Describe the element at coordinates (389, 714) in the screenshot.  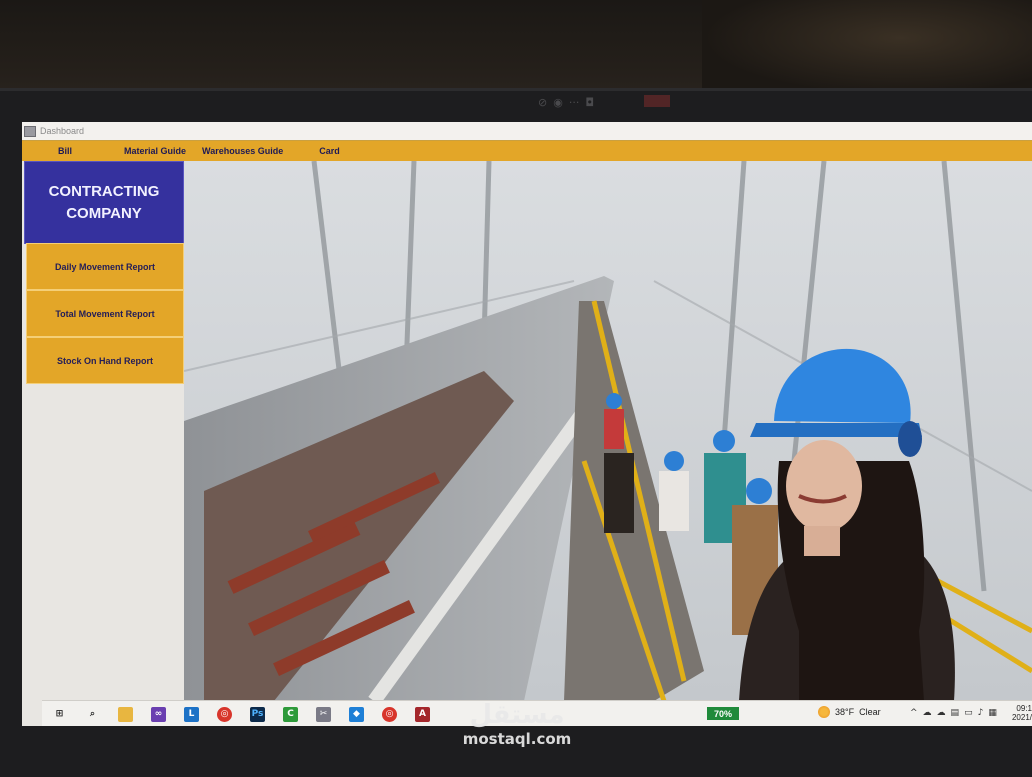
I see `chrome-icon-2: ◎` at that location.